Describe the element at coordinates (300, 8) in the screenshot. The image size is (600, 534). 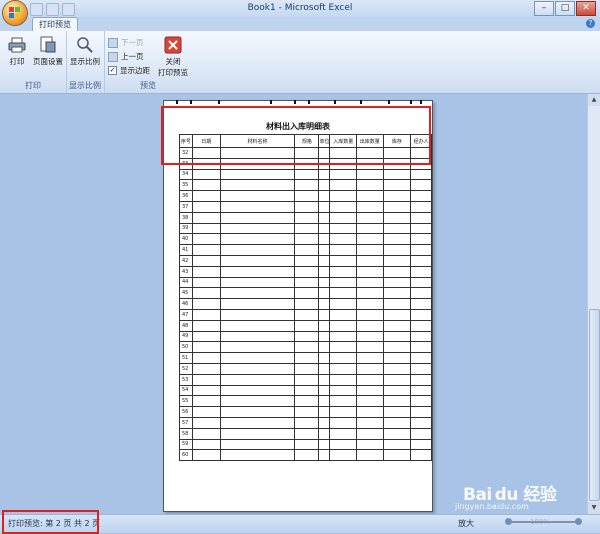
I see `title-bar: Book1 - Microsoft Excel – □ ✕` at that location.